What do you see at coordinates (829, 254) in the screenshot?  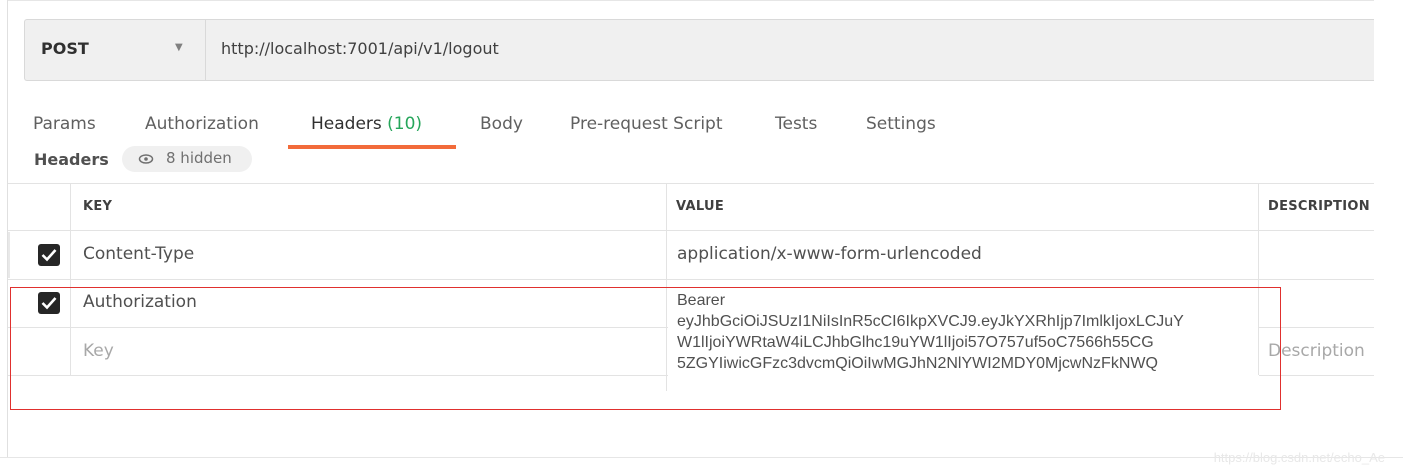 I see `header-value-cell: application/x-www-form-urlencoded` at bounding box center [829, 254].